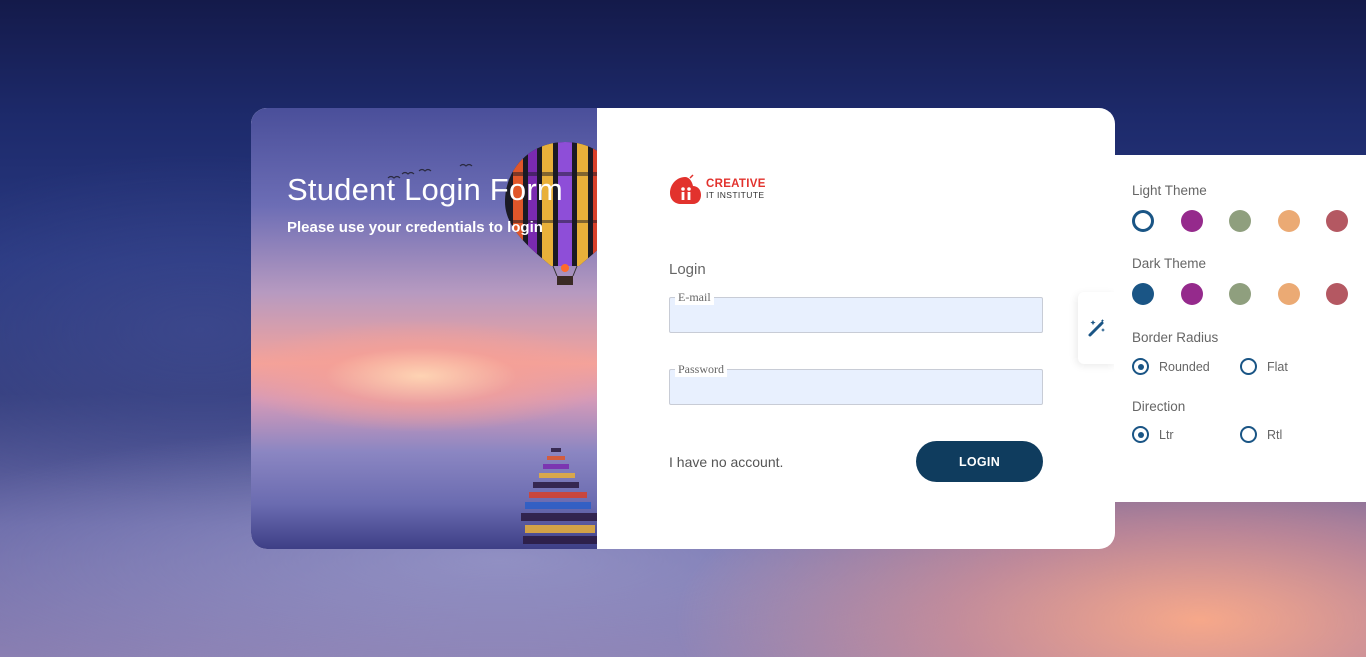 The width and height of the screenshot is (1366, 657). Describe the element at coordinates (1169, 263) in the screenshot. I see `dark-theme-title: Dark Theme` at that location.